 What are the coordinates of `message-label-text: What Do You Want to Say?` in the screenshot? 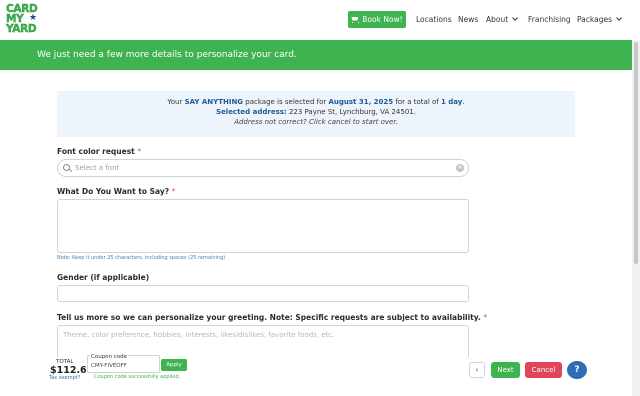 It's located at (113, 191).